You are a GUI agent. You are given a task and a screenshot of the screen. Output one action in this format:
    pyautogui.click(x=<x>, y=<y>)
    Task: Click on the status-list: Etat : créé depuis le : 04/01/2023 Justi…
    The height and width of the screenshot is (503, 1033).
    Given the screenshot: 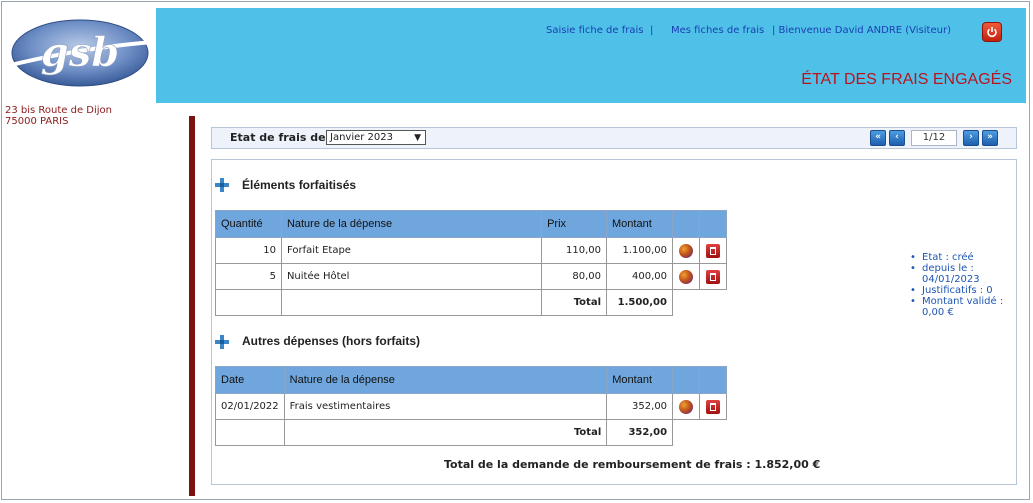 What is the action you would take?
    pyautogui.click(x=956, y=285)
    